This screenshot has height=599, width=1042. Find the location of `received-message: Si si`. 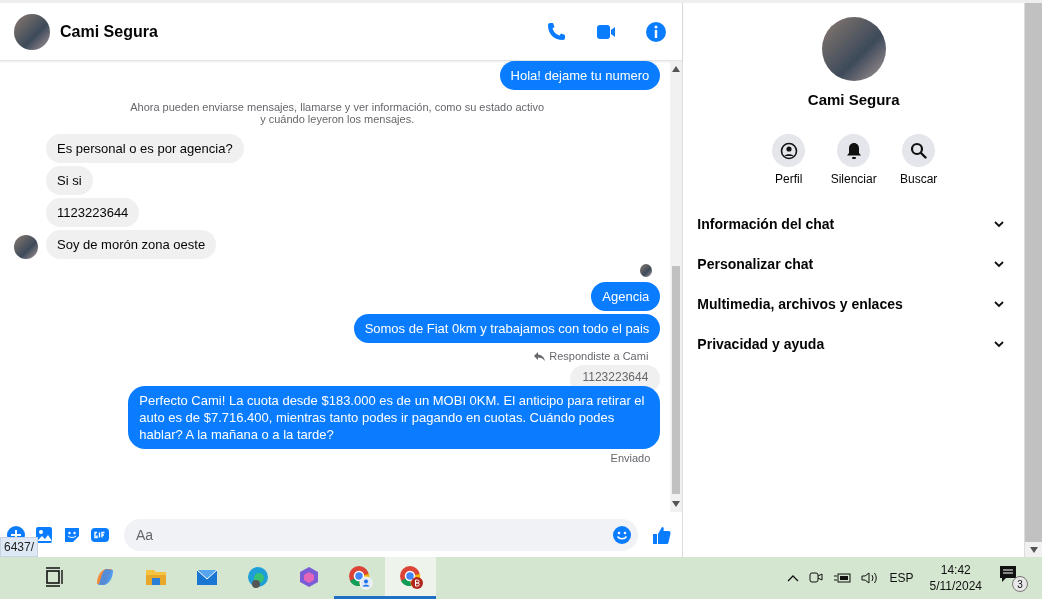

received-message: Si si is located at coordinates (69, 180).